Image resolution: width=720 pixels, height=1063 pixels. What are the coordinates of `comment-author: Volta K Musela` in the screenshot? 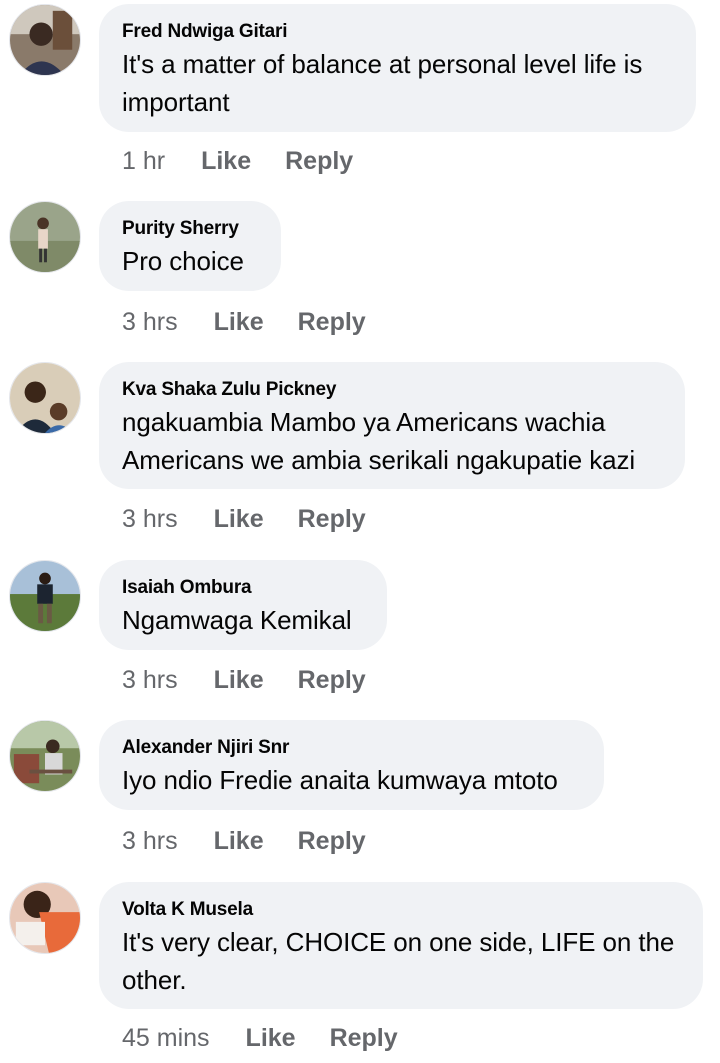 It's located at (400, 910).